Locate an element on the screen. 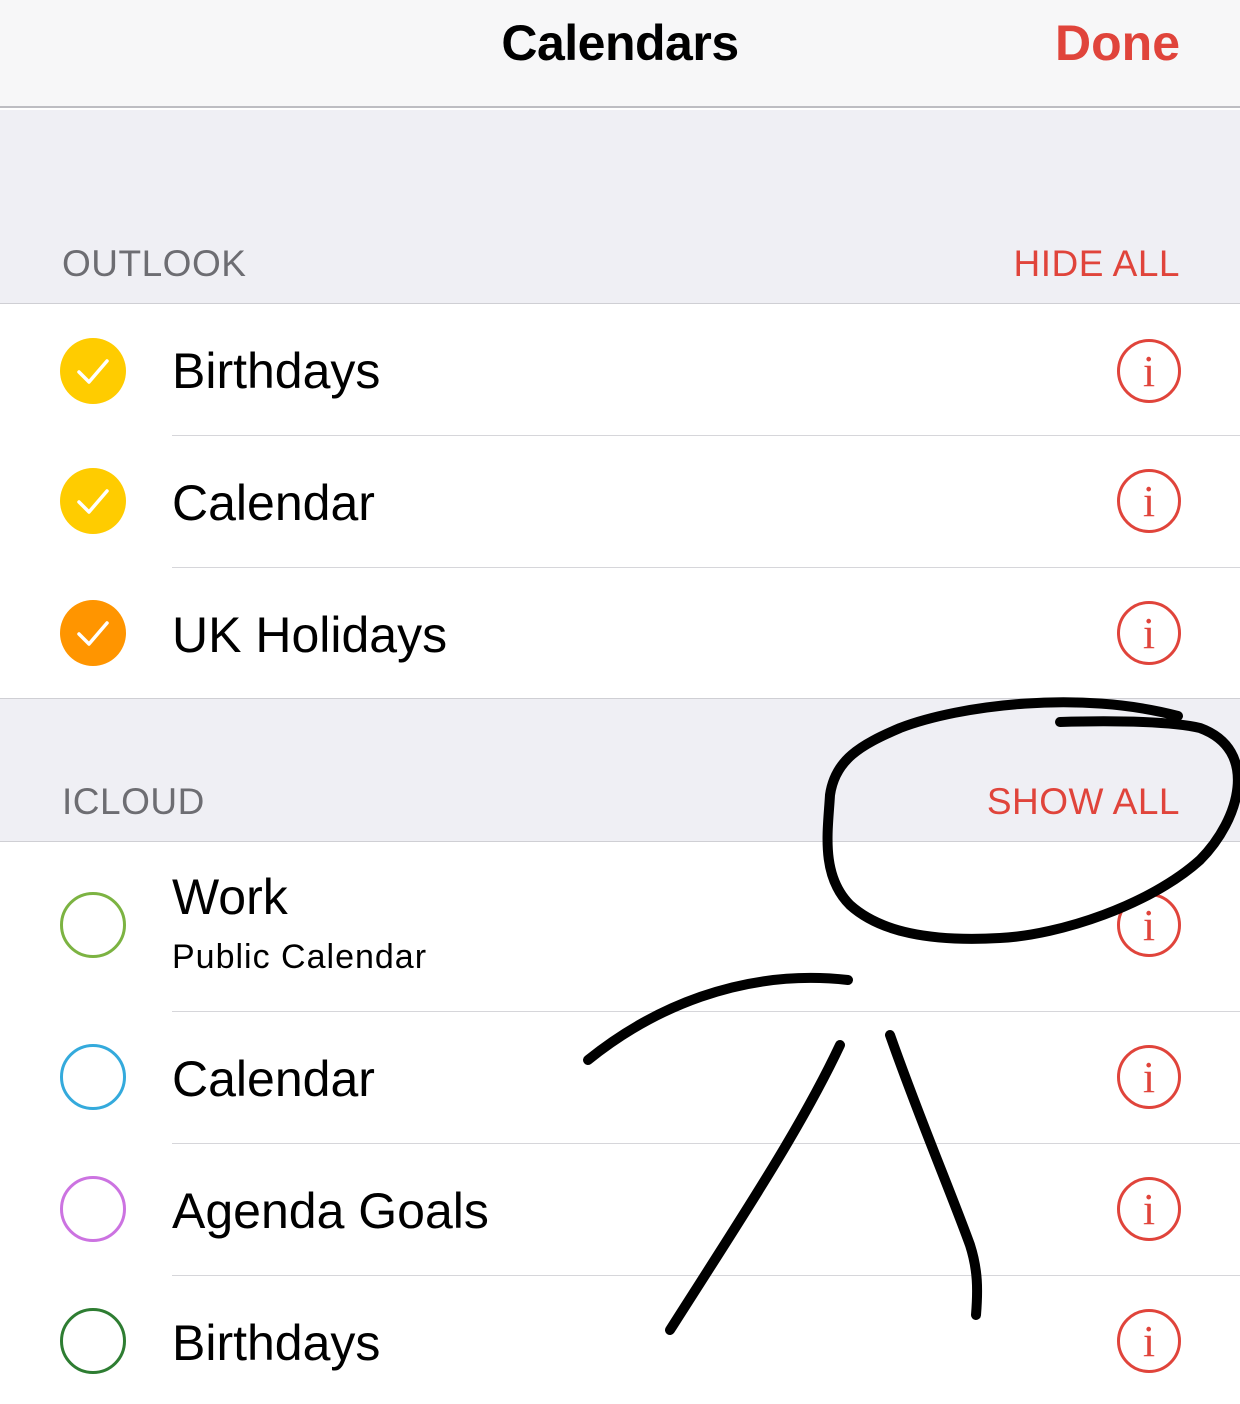 This screenshot has height=1404, width=1240. calendar-row-icloud-birthdays: Birthdays i is located at coordinates (620, 1340).